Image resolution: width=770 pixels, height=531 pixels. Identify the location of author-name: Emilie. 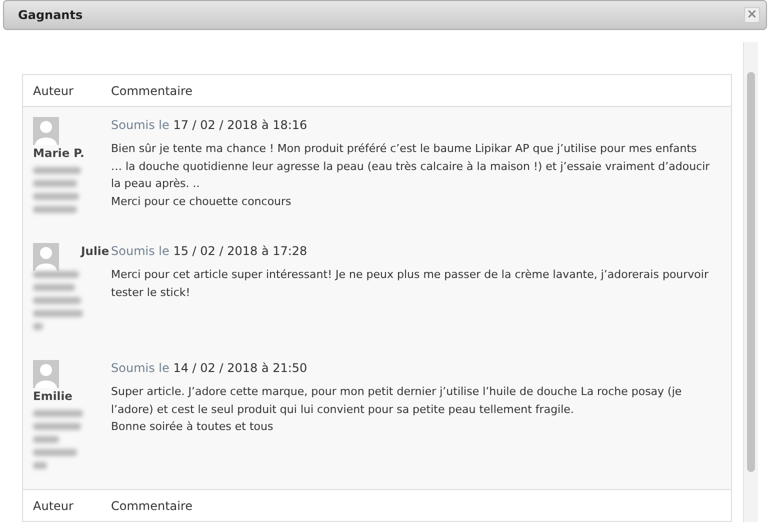
(52, 396).